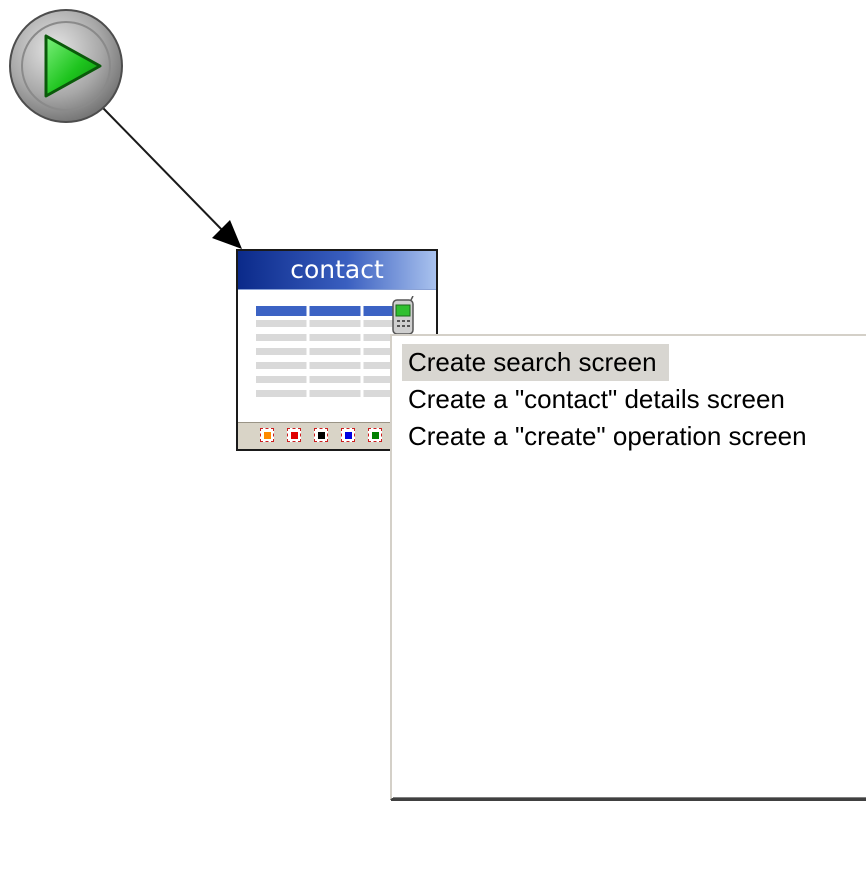 The image size is (866, 896). I want to click on mobile-phone-icon, so click(403, 315).